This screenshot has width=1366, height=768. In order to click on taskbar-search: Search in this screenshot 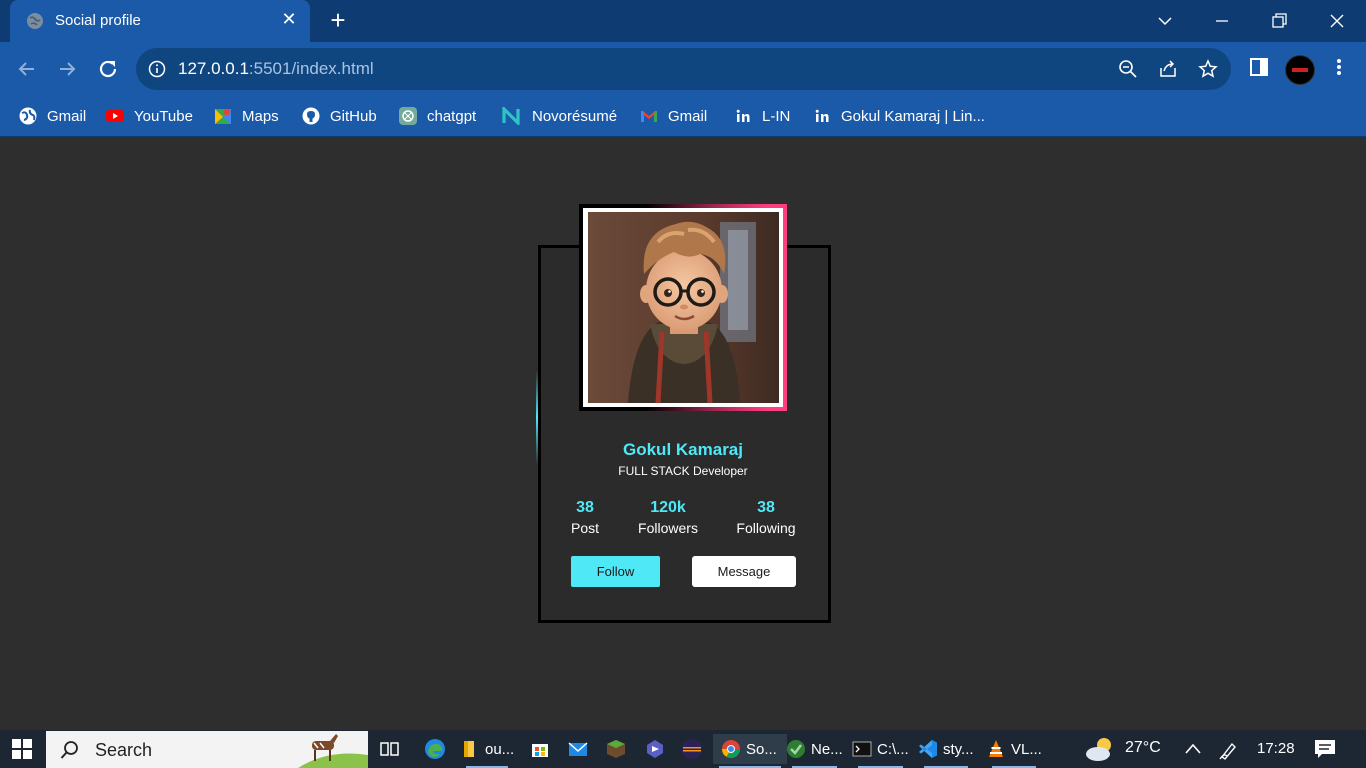, I will do `click(207, 749)`.